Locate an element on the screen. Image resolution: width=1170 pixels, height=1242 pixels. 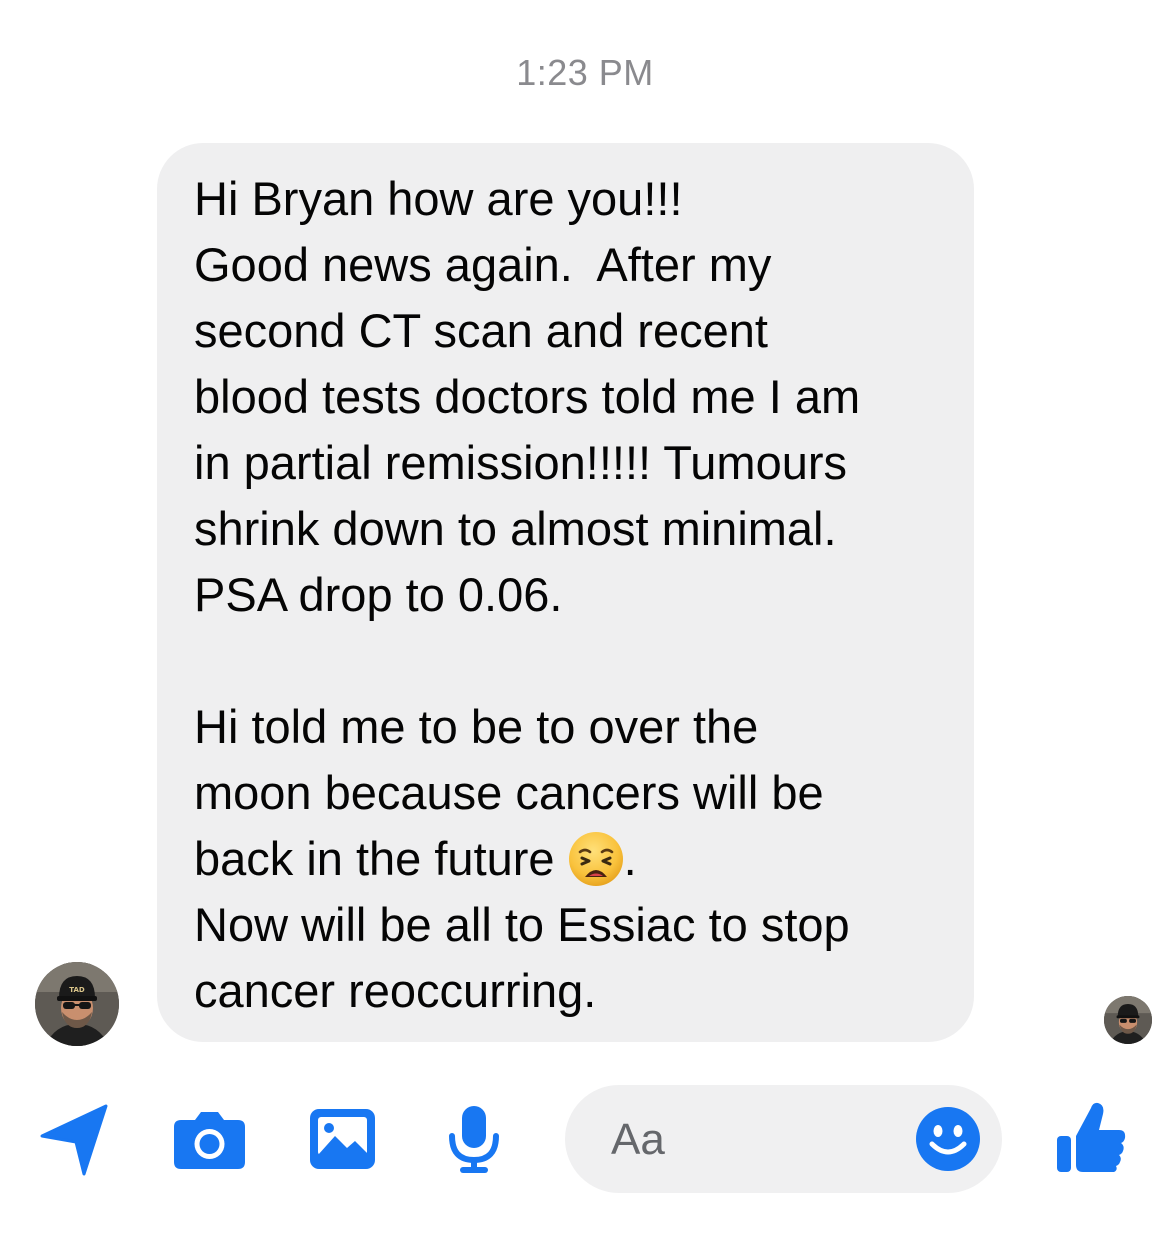
message-composer is located at coordinates (783, 1139).